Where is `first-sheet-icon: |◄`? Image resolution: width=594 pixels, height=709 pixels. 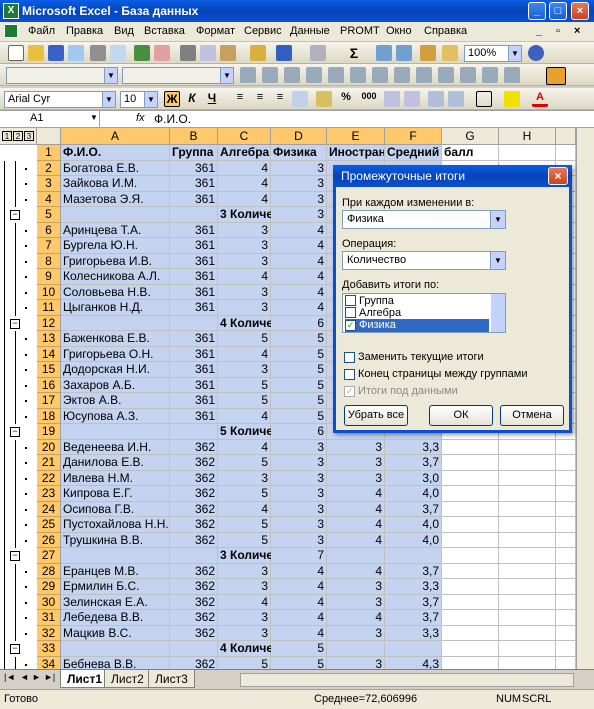
first-sheet-icon: |◄ is located at coordinates (9, 677).